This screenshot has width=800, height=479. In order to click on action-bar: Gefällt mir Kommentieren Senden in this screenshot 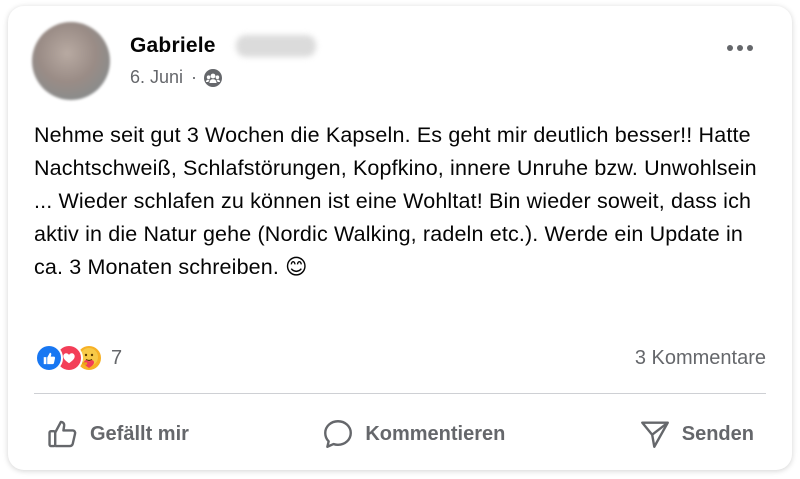, I will do `click(400, 434)`.